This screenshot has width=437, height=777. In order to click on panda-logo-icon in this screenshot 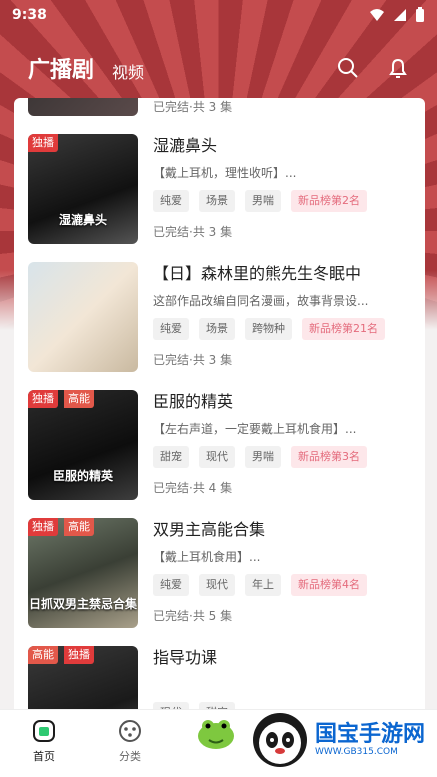, I will do `click(280, 740)`.